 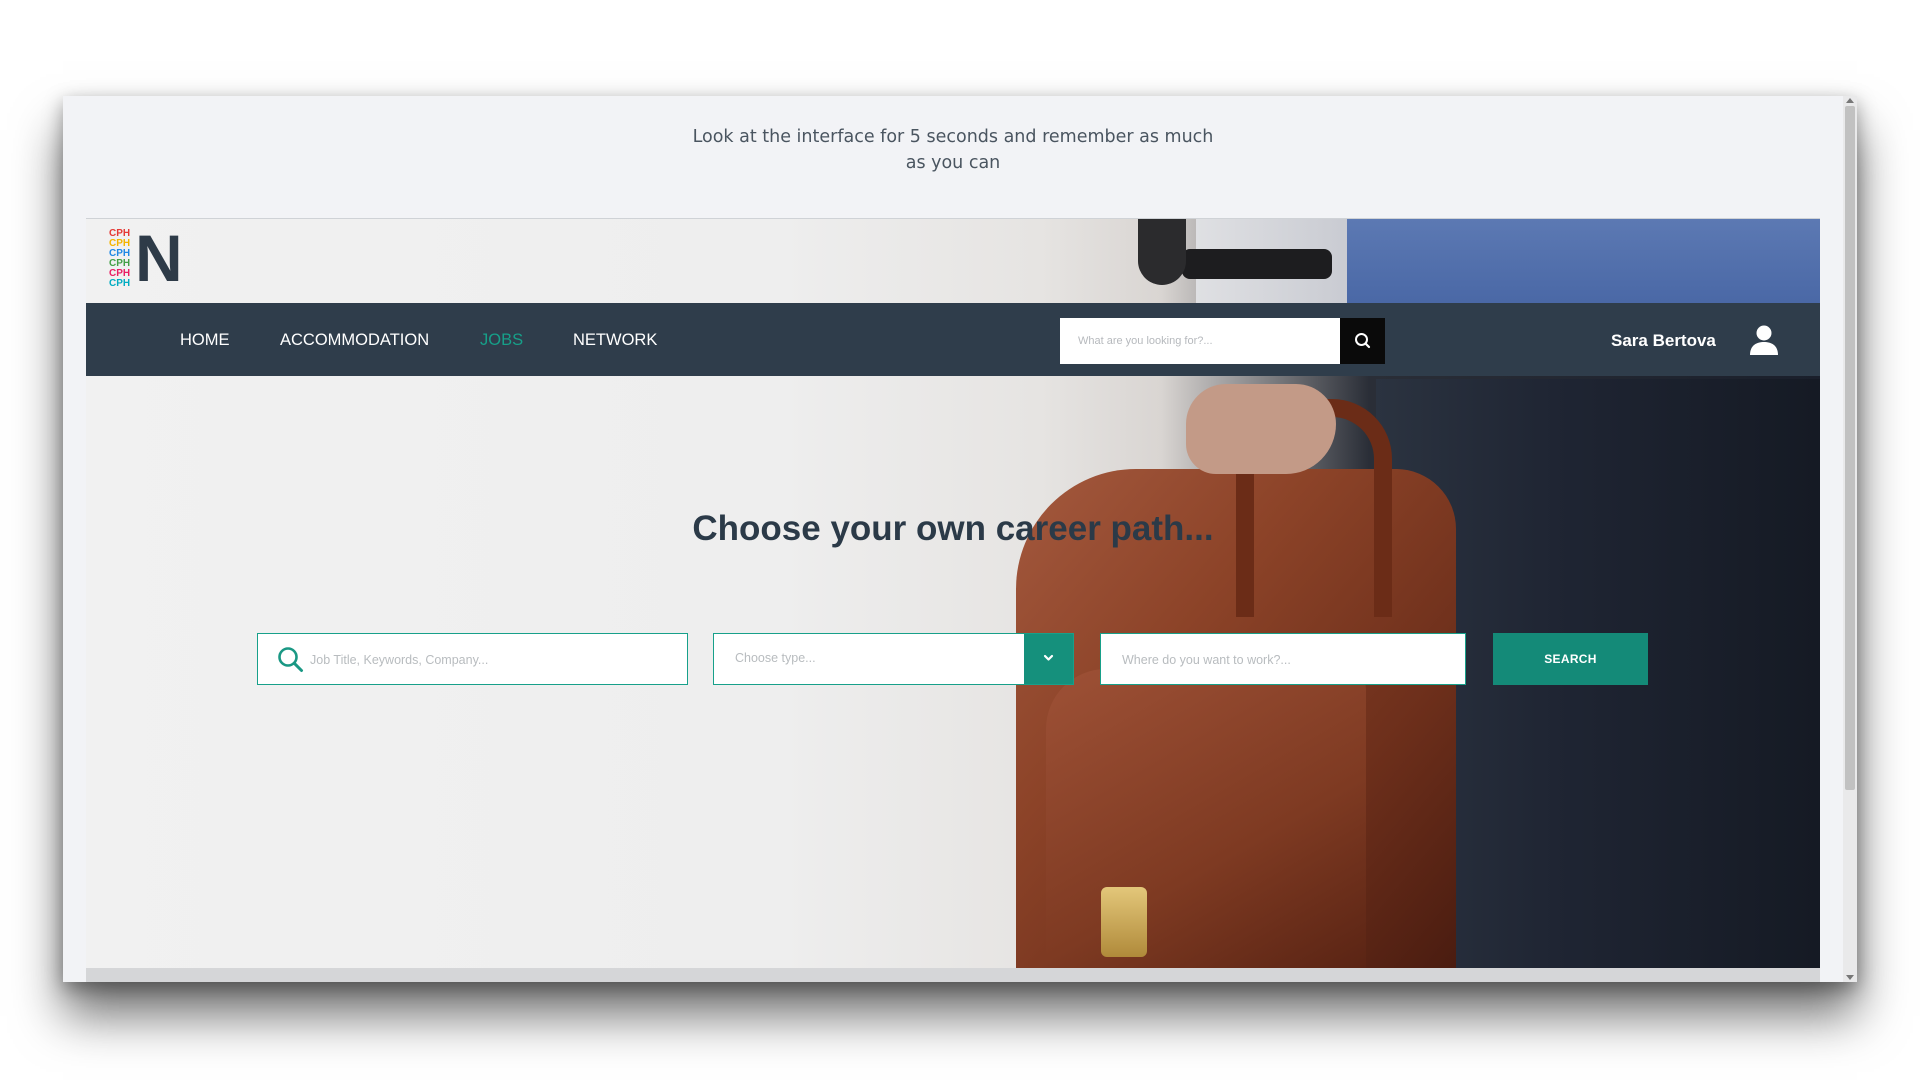 What do you see at coordinates (1162, 252) in the screenshot?
I see `hero-watch` at bounding box center [1162, 252].